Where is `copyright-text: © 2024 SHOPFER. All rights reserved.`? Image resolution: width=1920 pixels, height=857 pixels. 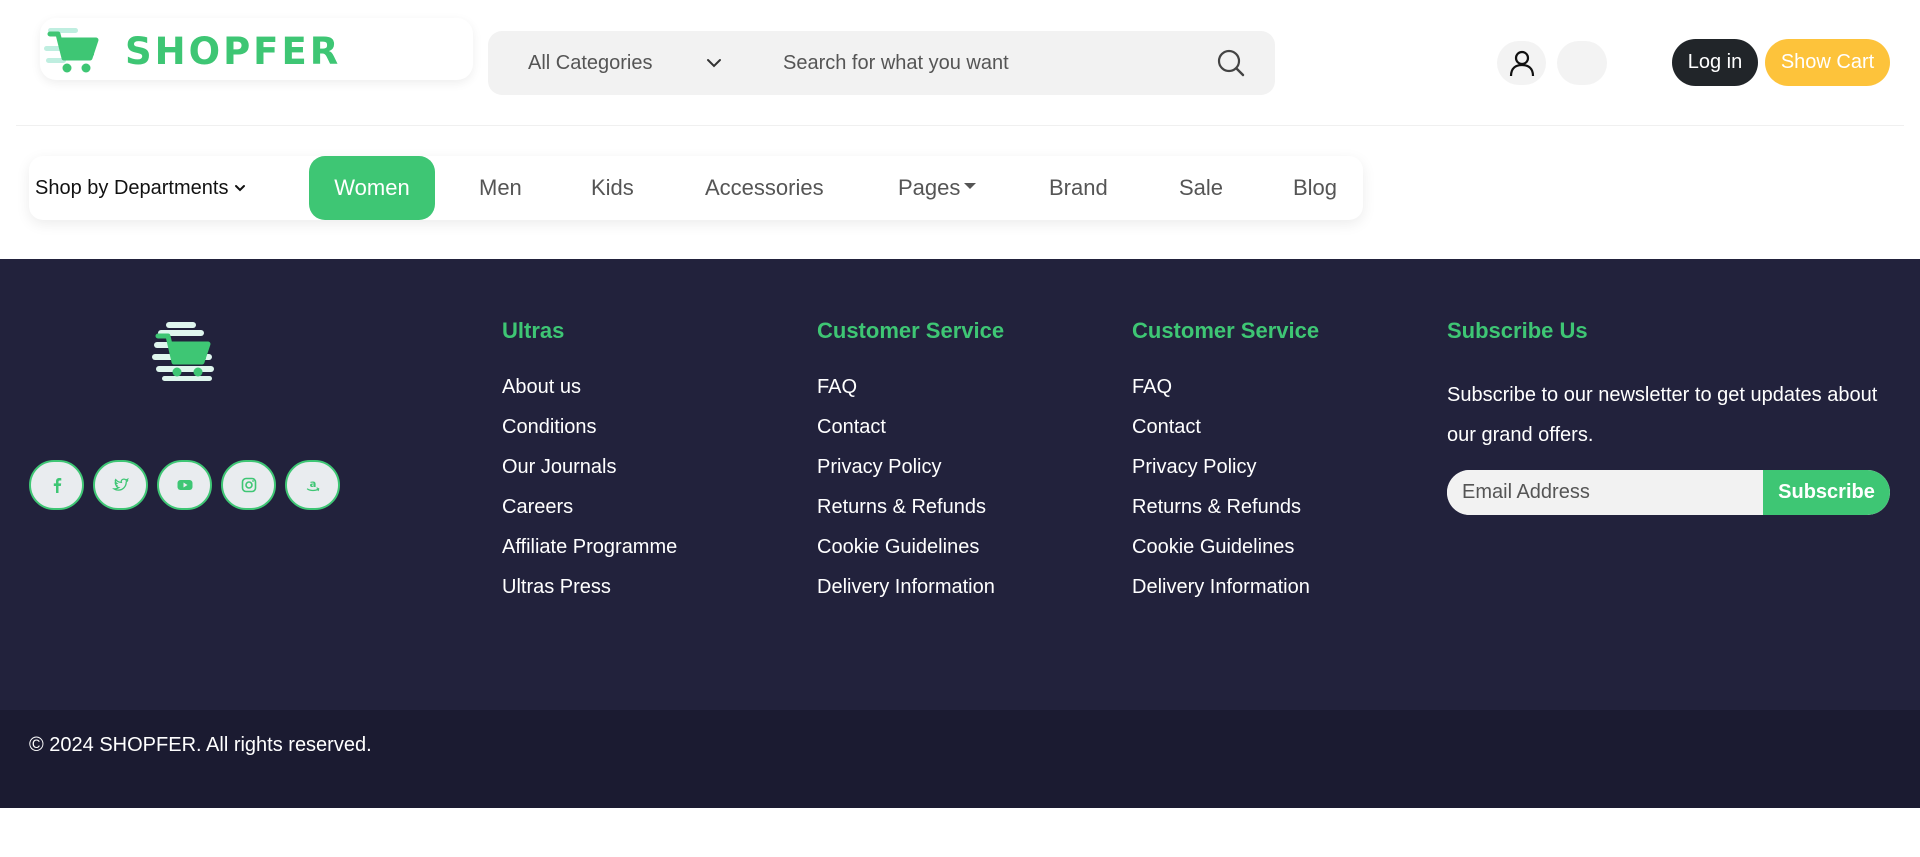 copyright-text: © 2024 SHOPFER. All rights reserved. is located at coordinates (200, 745).